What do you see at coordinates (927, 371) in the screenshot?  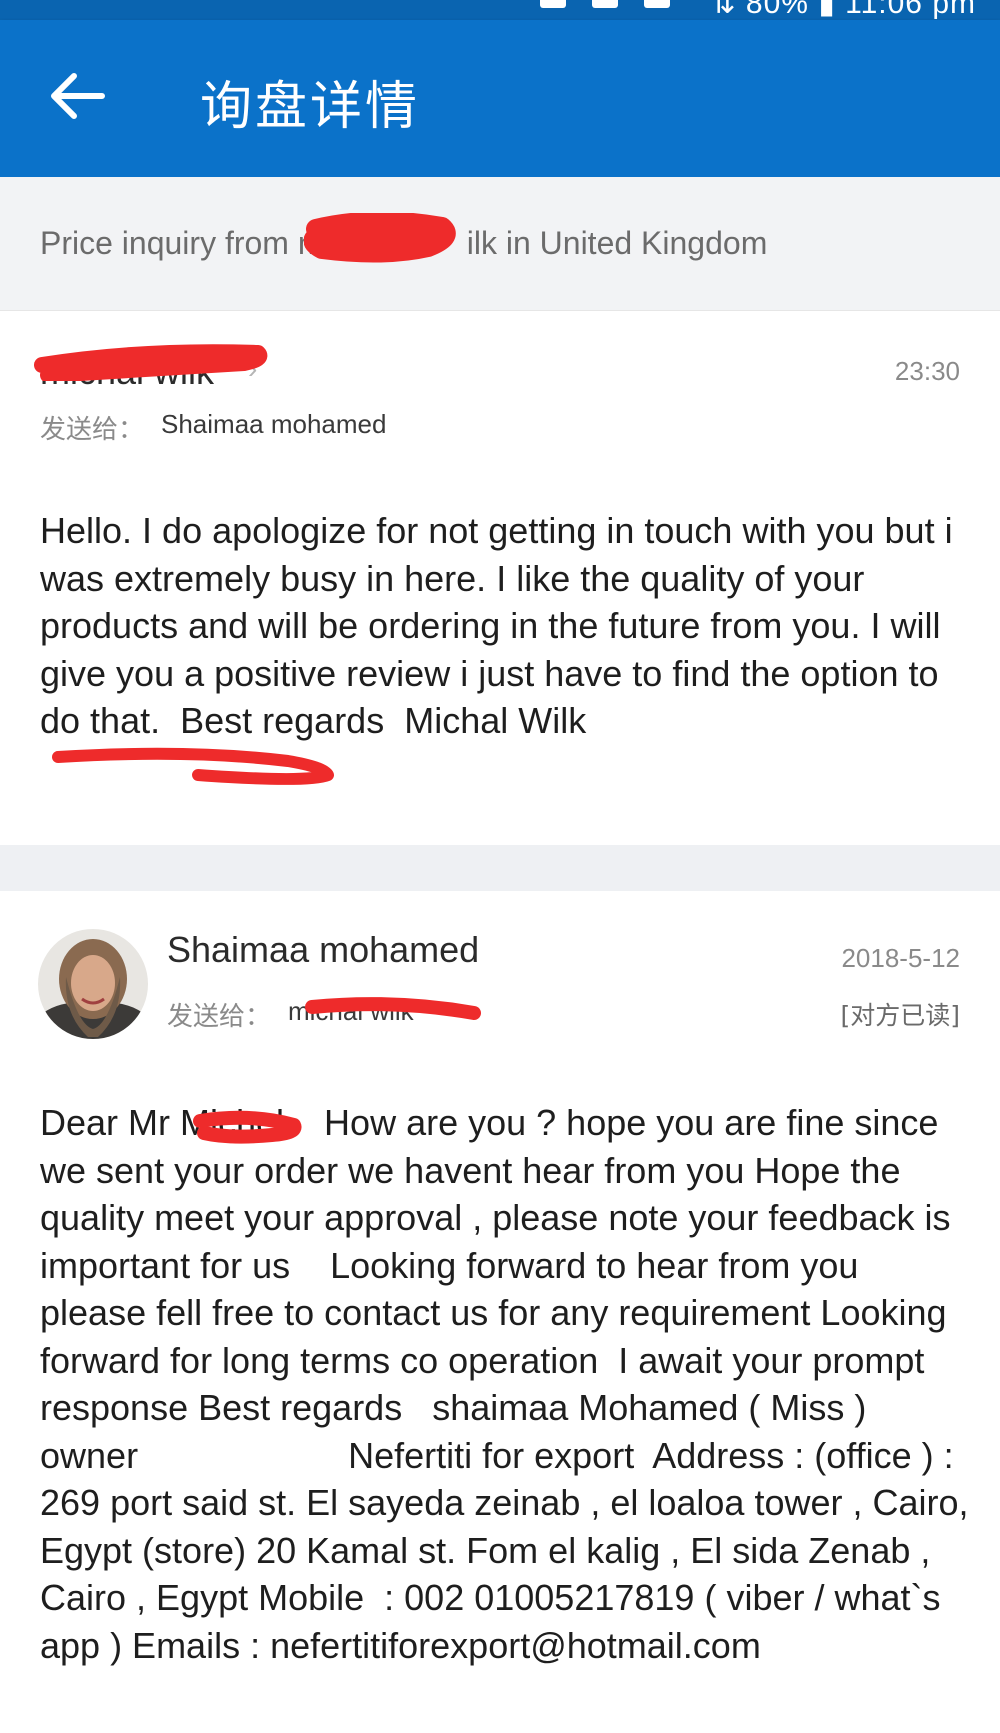 I see `message-time: 23:30` at bounding box center [927, 371].